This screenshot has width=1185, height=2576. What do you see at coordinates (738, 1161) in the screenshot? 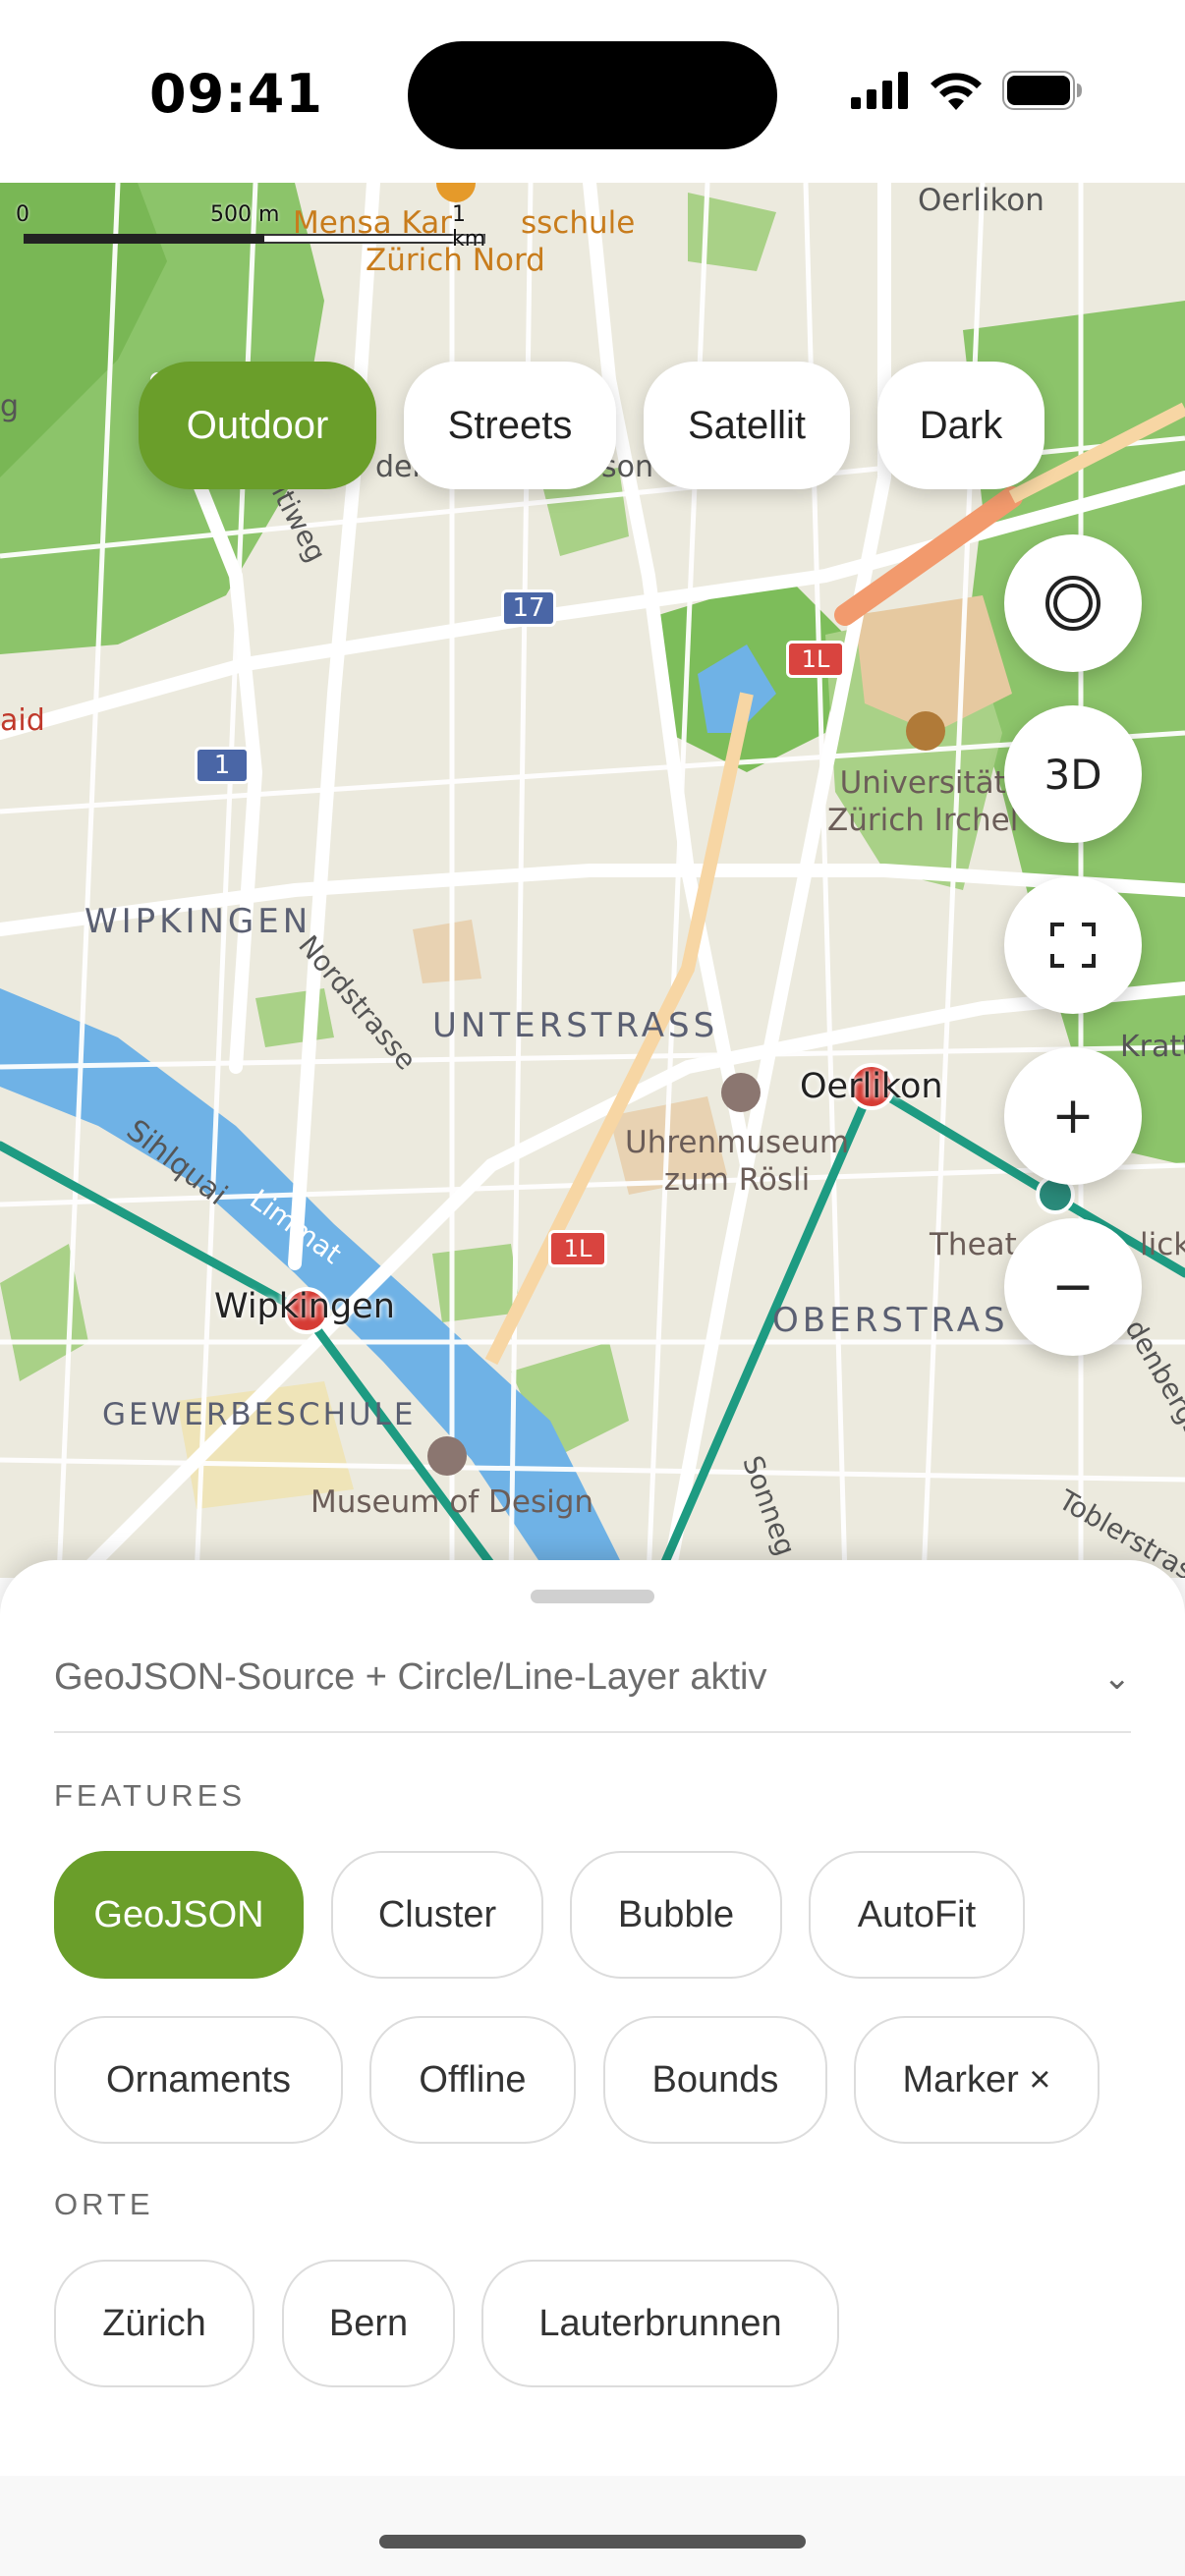
I see `poi-label-uhrenmuseum: Uhrenmuseum zum Rösli` at bounding box center [738, 1161].